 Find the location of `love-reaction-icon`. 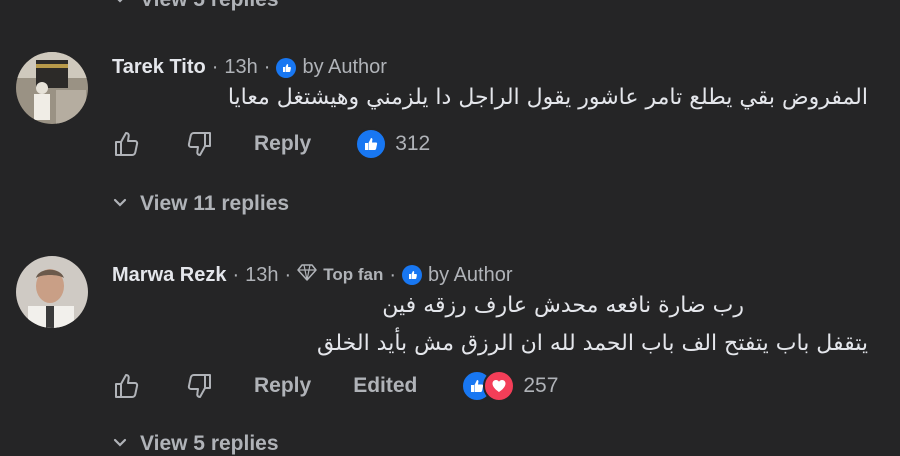

love-reaction-icon is located at coordinates (499, 386).